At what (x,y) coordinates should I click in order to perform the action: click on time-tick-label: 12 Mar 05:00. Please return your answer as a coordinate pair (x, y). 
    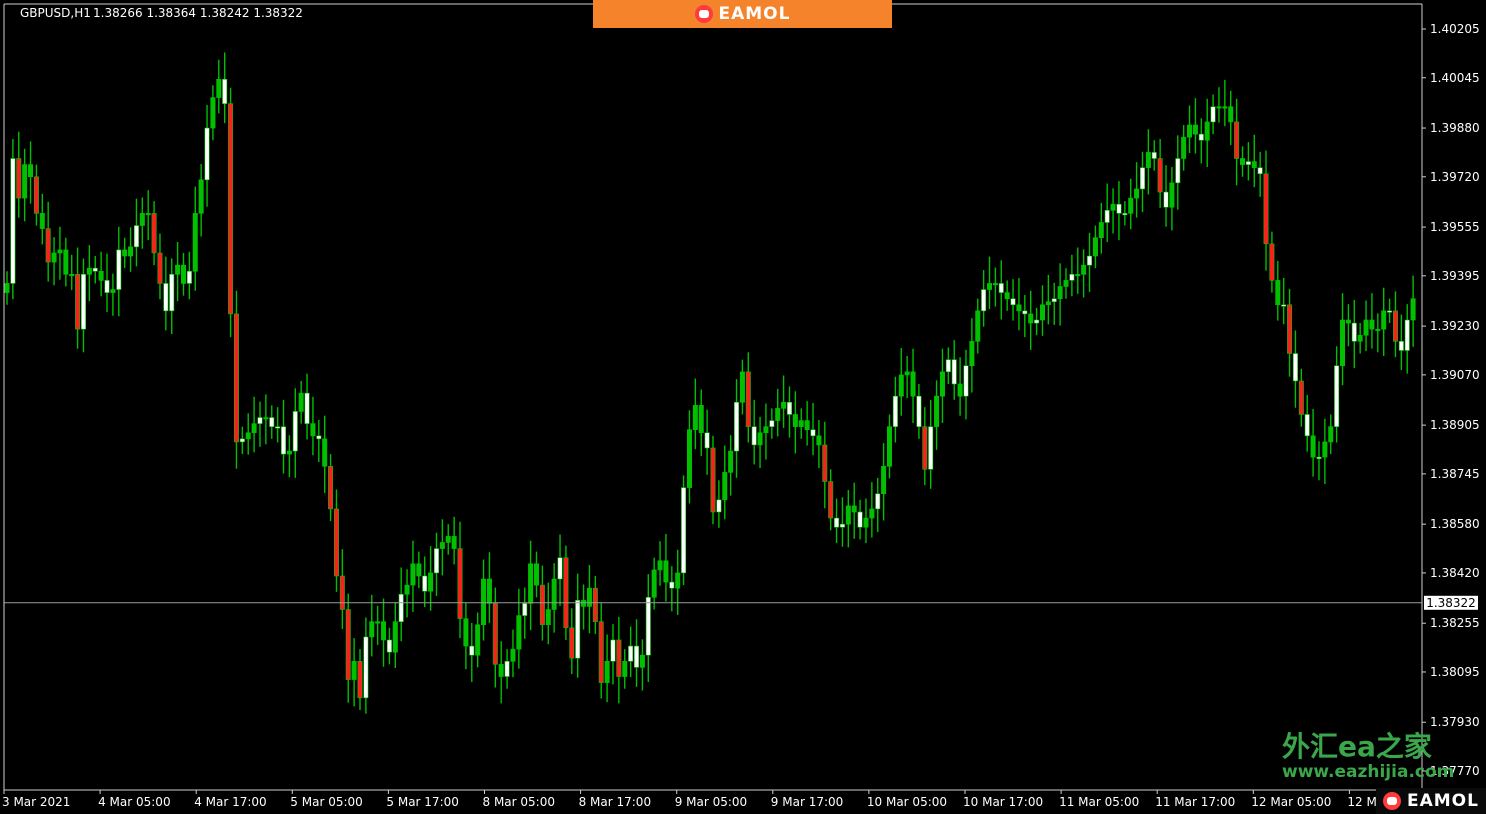
    Looking at the image, I should click on (1291, 802).